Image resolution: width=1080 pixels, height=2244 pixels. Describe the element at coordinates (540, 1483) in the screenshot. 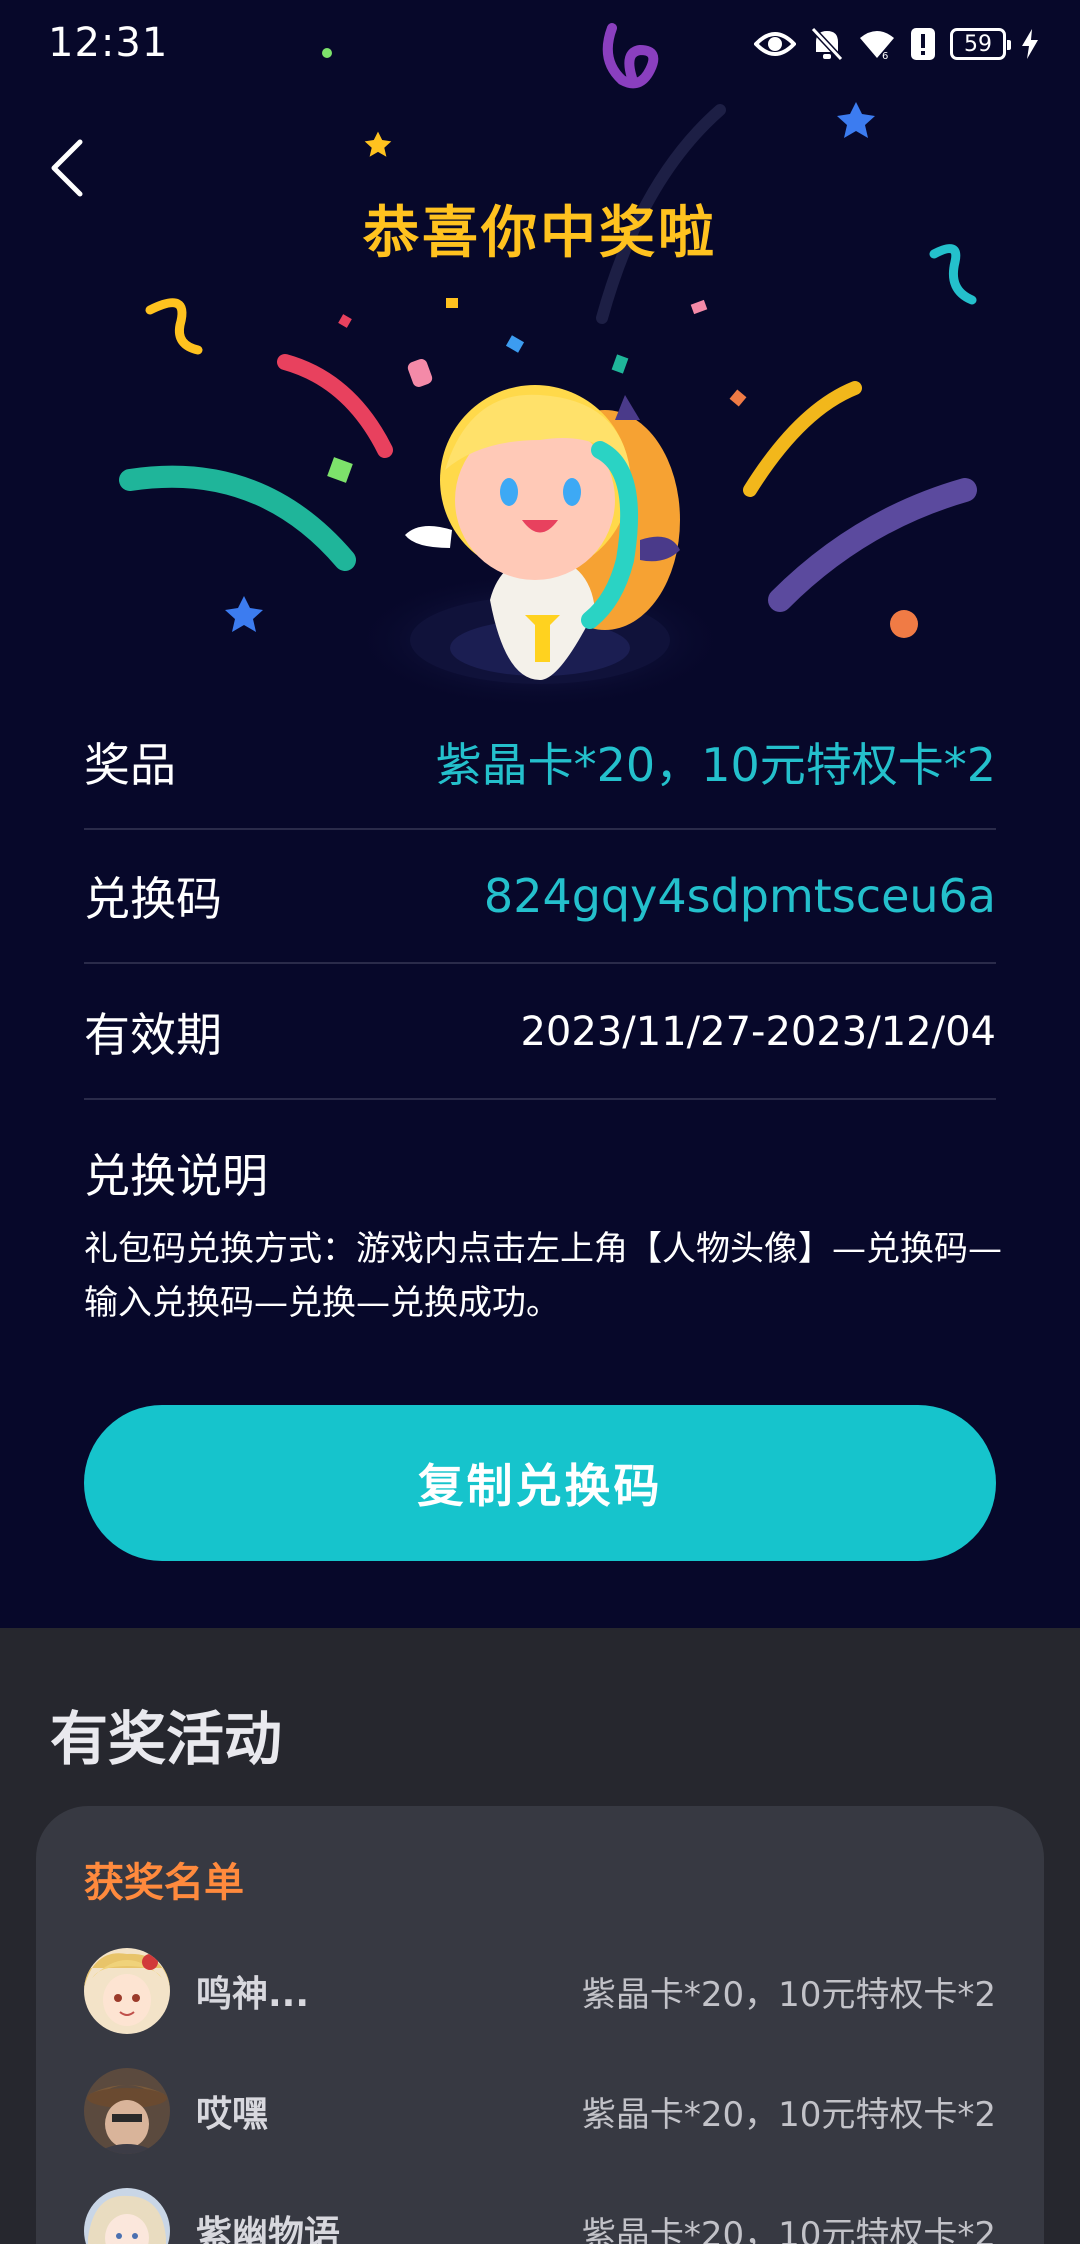

I see `copy-code-button: 复制兑换码` at that location.